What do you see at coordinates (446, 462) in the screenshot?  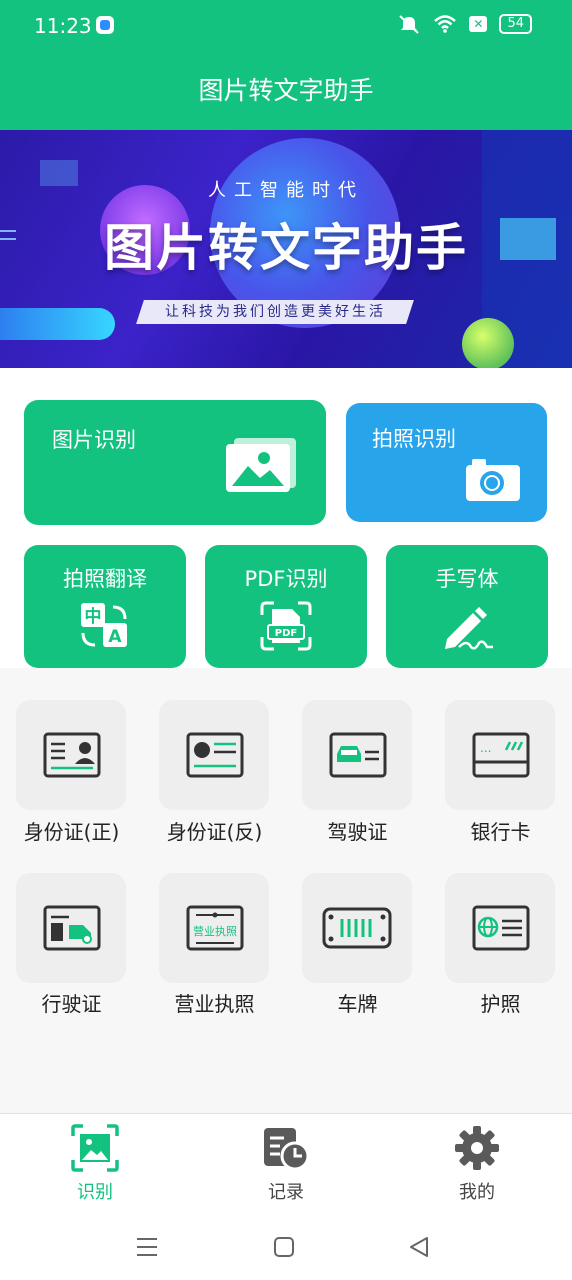 I see `photo-recognition-button: 拍照识别` at bounding box center [446, 462].